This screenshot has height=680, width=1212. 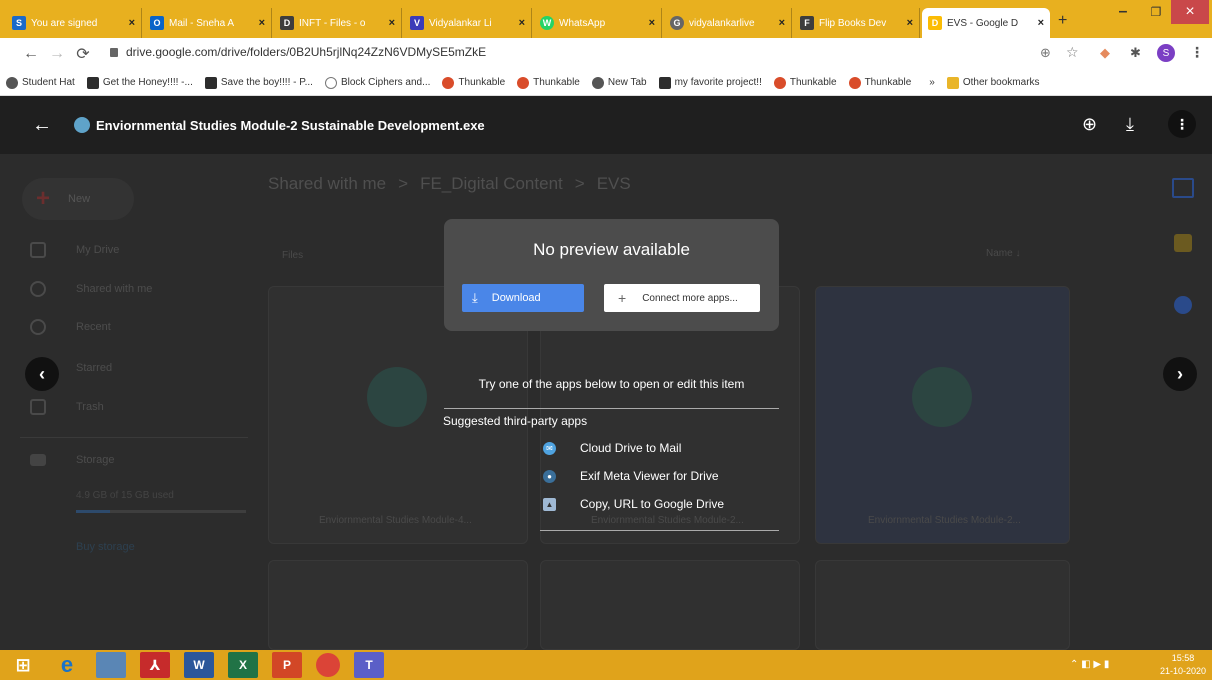 I want to click on chrome-icon, so click(x=328, y=665).